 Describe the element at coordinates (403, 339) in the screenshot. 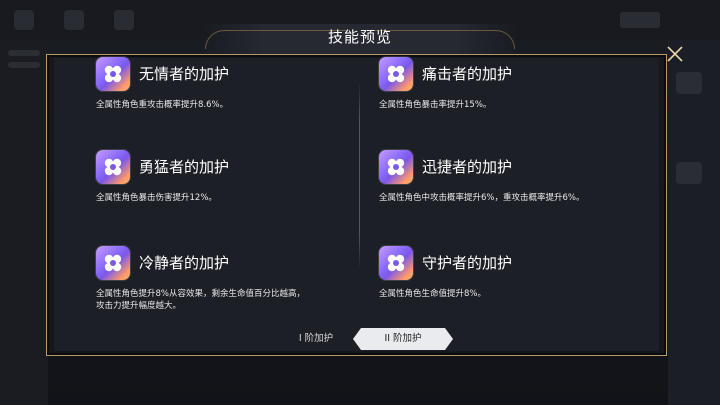

I see `tab-tier-2: II 阶加护` at that location.